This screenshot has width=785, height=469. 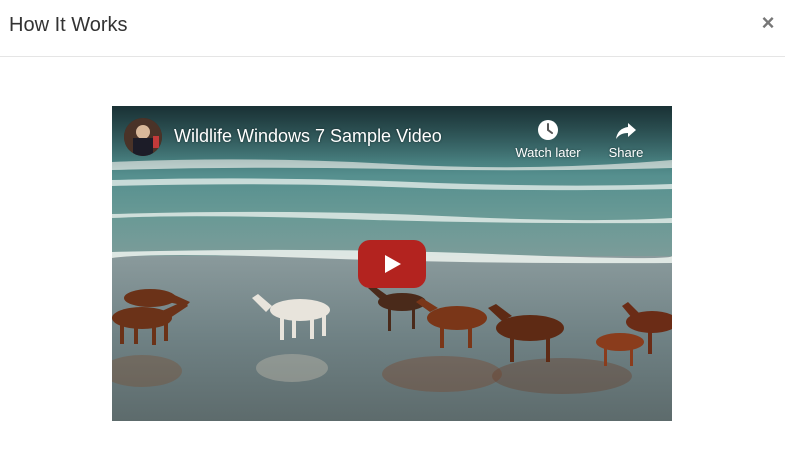 What do you see at coordinates (548, 130) in the screenshot?
I see `clock-icon` at bounding box center [548, 130].